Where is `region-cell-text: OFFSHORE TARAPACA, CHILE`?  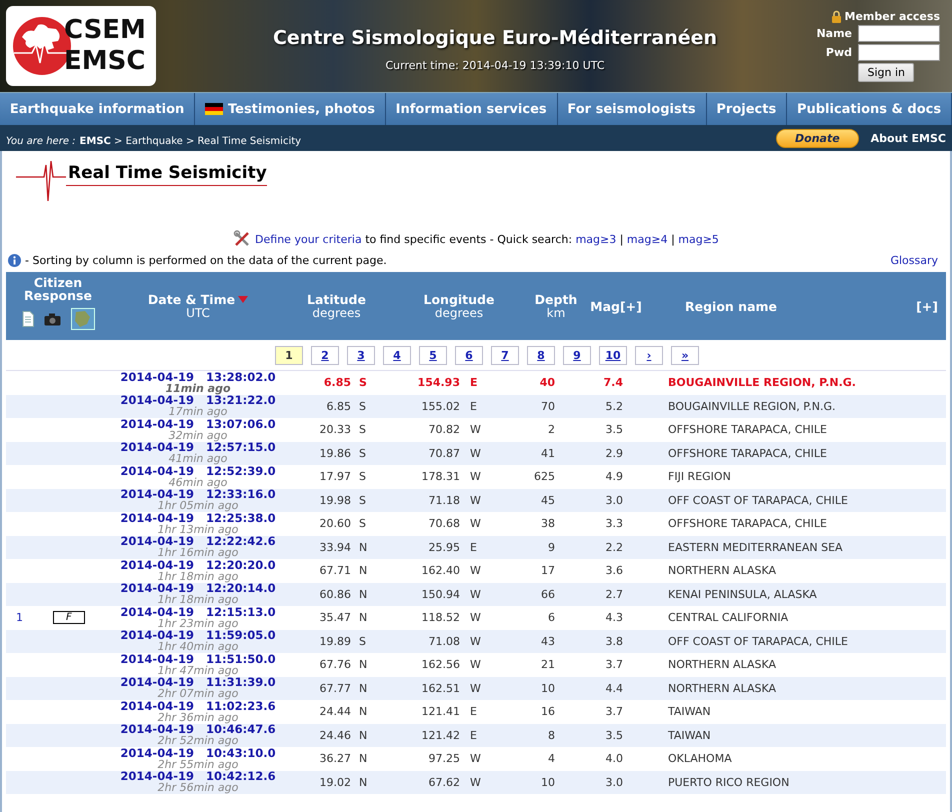 region-cell-text: OFFSHORE TARAPACA, CHILE is located at coordinates (747, 453).